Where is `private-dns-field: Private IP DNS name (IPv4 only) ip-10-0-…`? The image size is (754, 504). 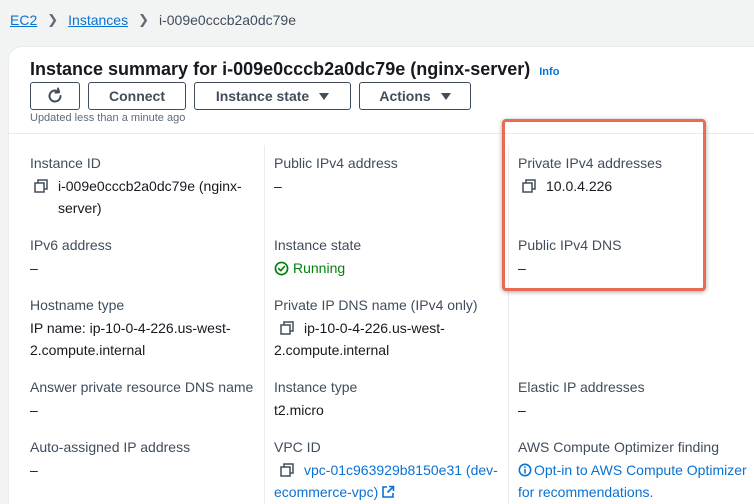
private-dns-field: Private IP DNS name (IPv4 only) ip-10-0-… is located at coordinates (386, 329).